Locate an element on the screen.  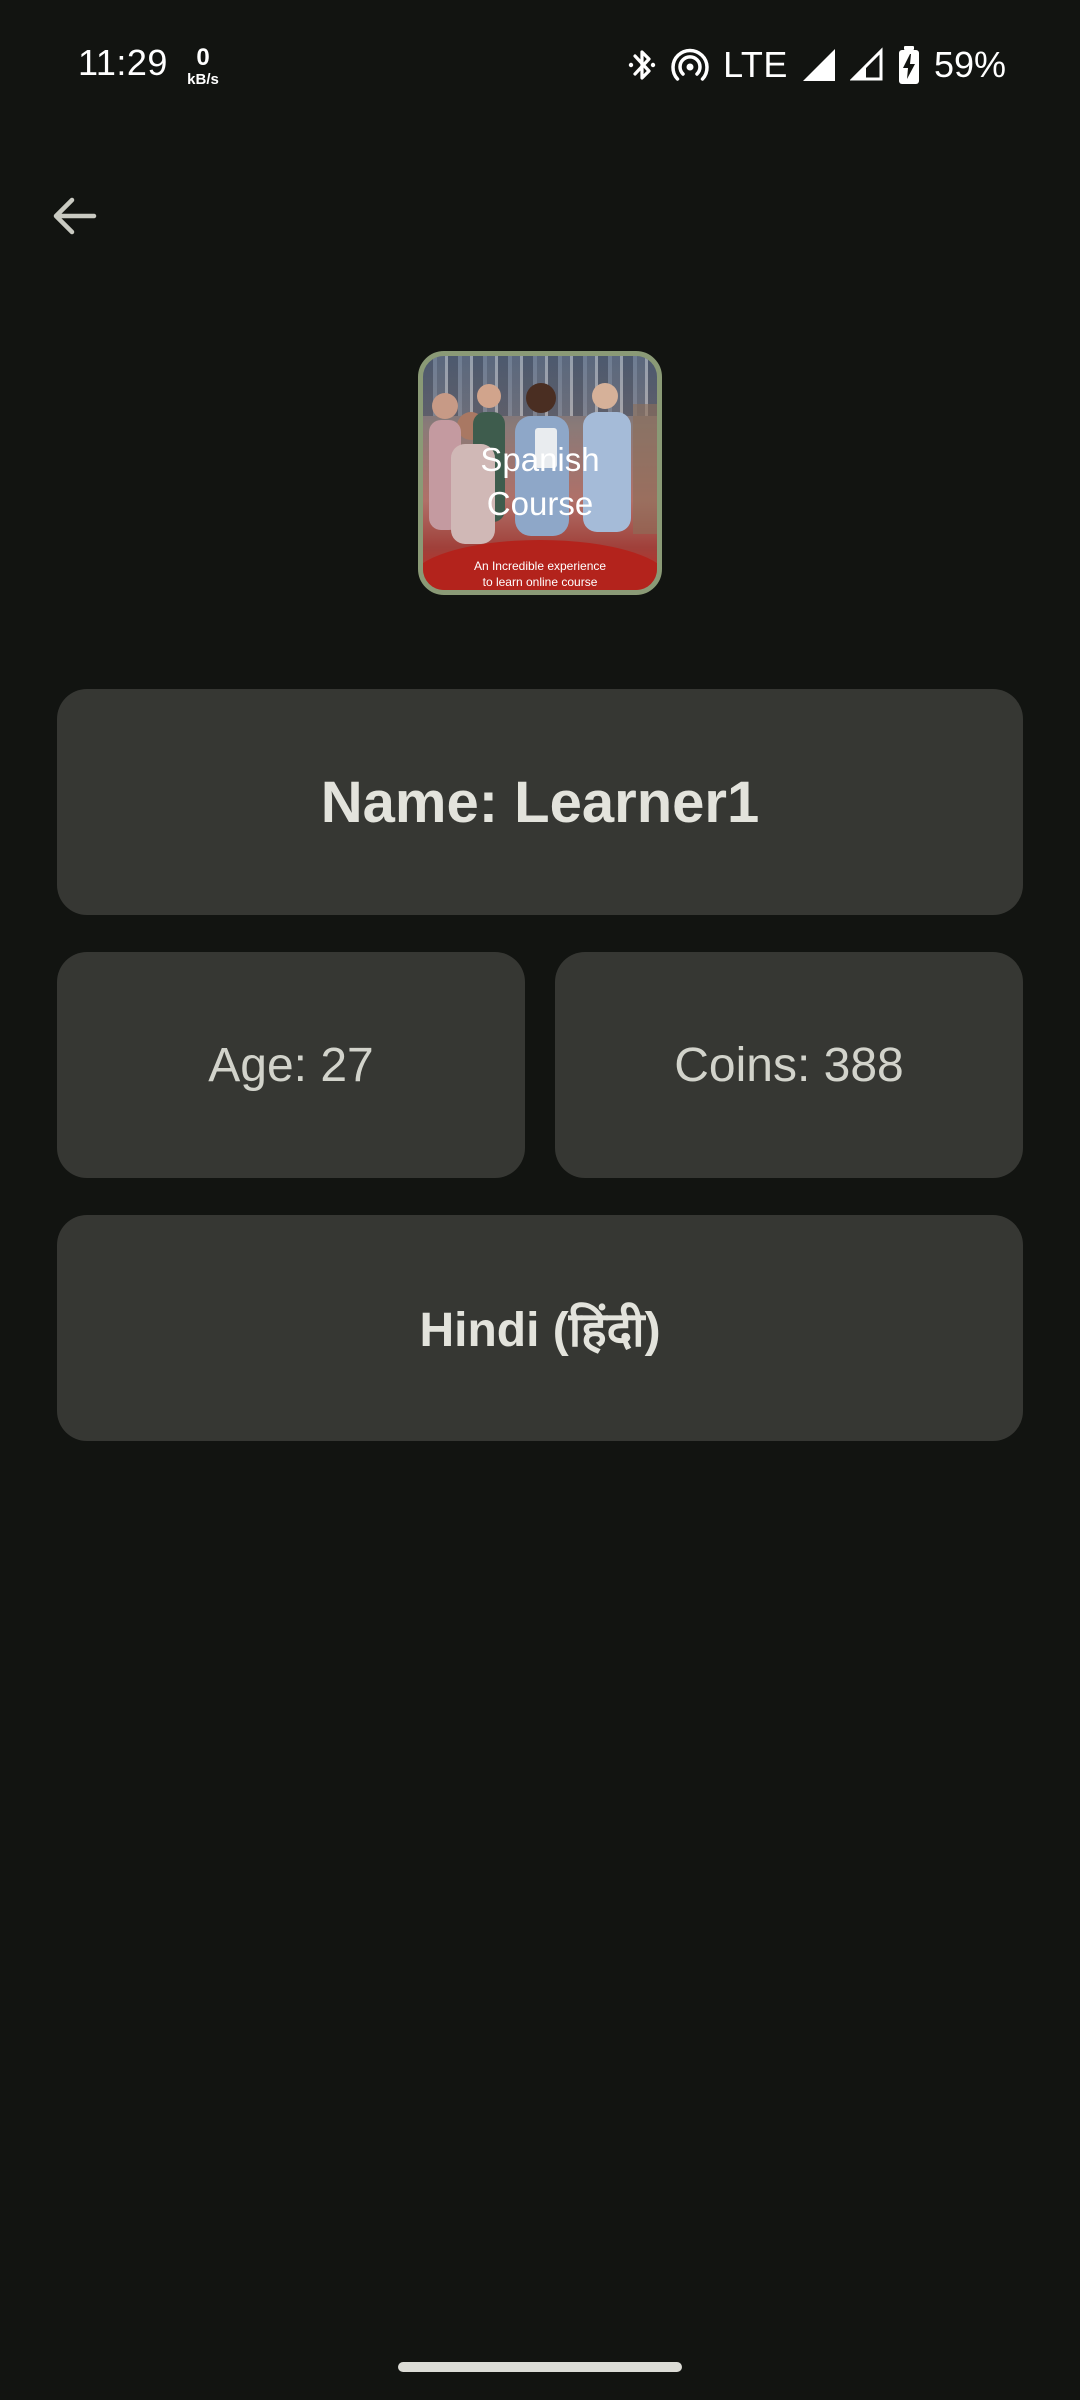
back-button is located at coordinates (74, 216).